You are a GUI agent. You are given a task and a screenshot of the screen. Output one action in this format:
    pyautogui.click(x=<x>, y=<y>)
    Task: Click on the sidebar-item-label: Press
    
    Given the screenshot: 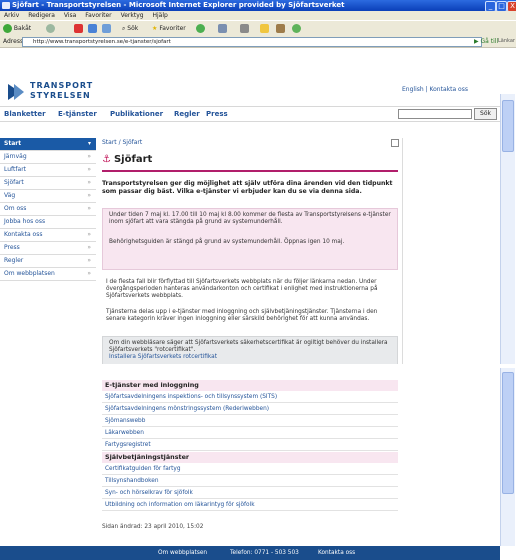 What is the action you would take?
    pyautogui.click(x=12, y=247)
    